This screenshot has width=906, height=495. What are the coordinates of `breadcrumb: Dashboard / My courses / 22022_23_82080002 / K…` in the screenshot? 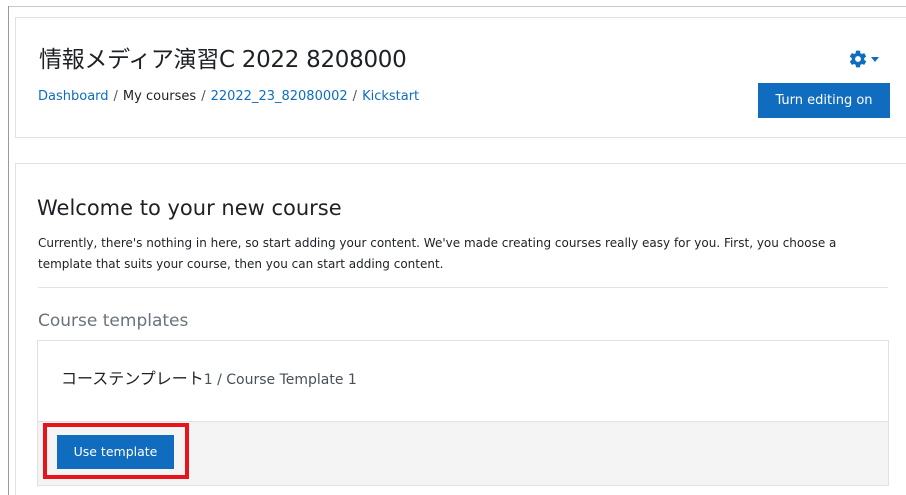 It's located at (228, 96).